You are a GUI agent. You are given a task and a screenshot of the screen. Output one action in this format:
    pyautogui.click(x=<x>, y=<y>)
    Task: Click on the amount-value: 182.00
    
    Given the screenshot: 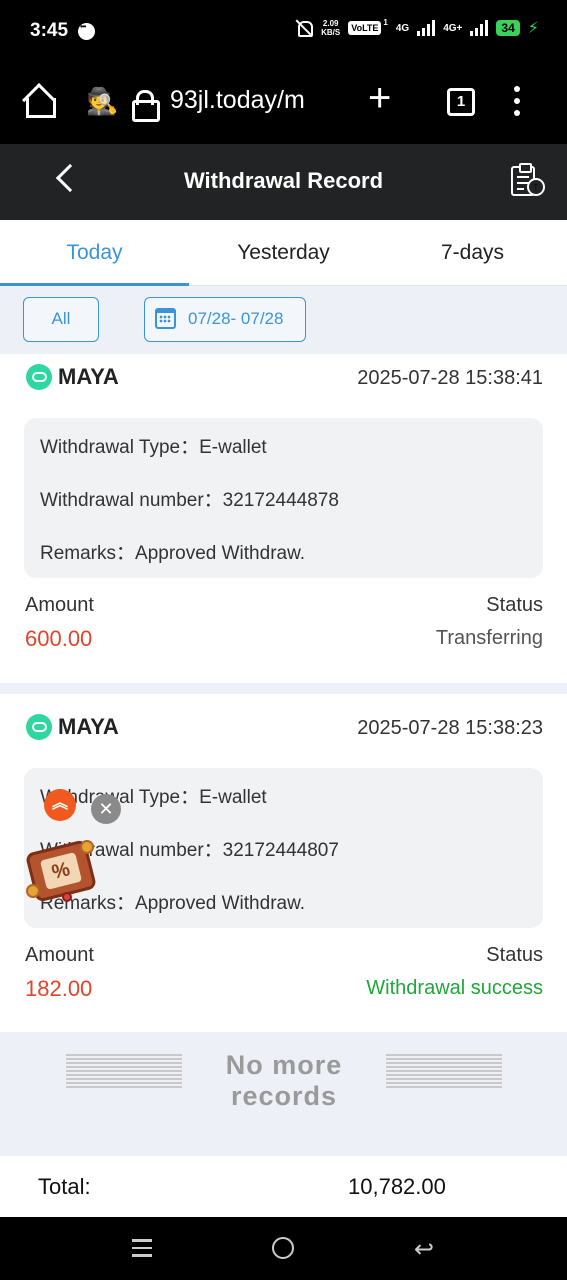 What is the action you would take?
    pyautogui.click(x=59, y=988)
    